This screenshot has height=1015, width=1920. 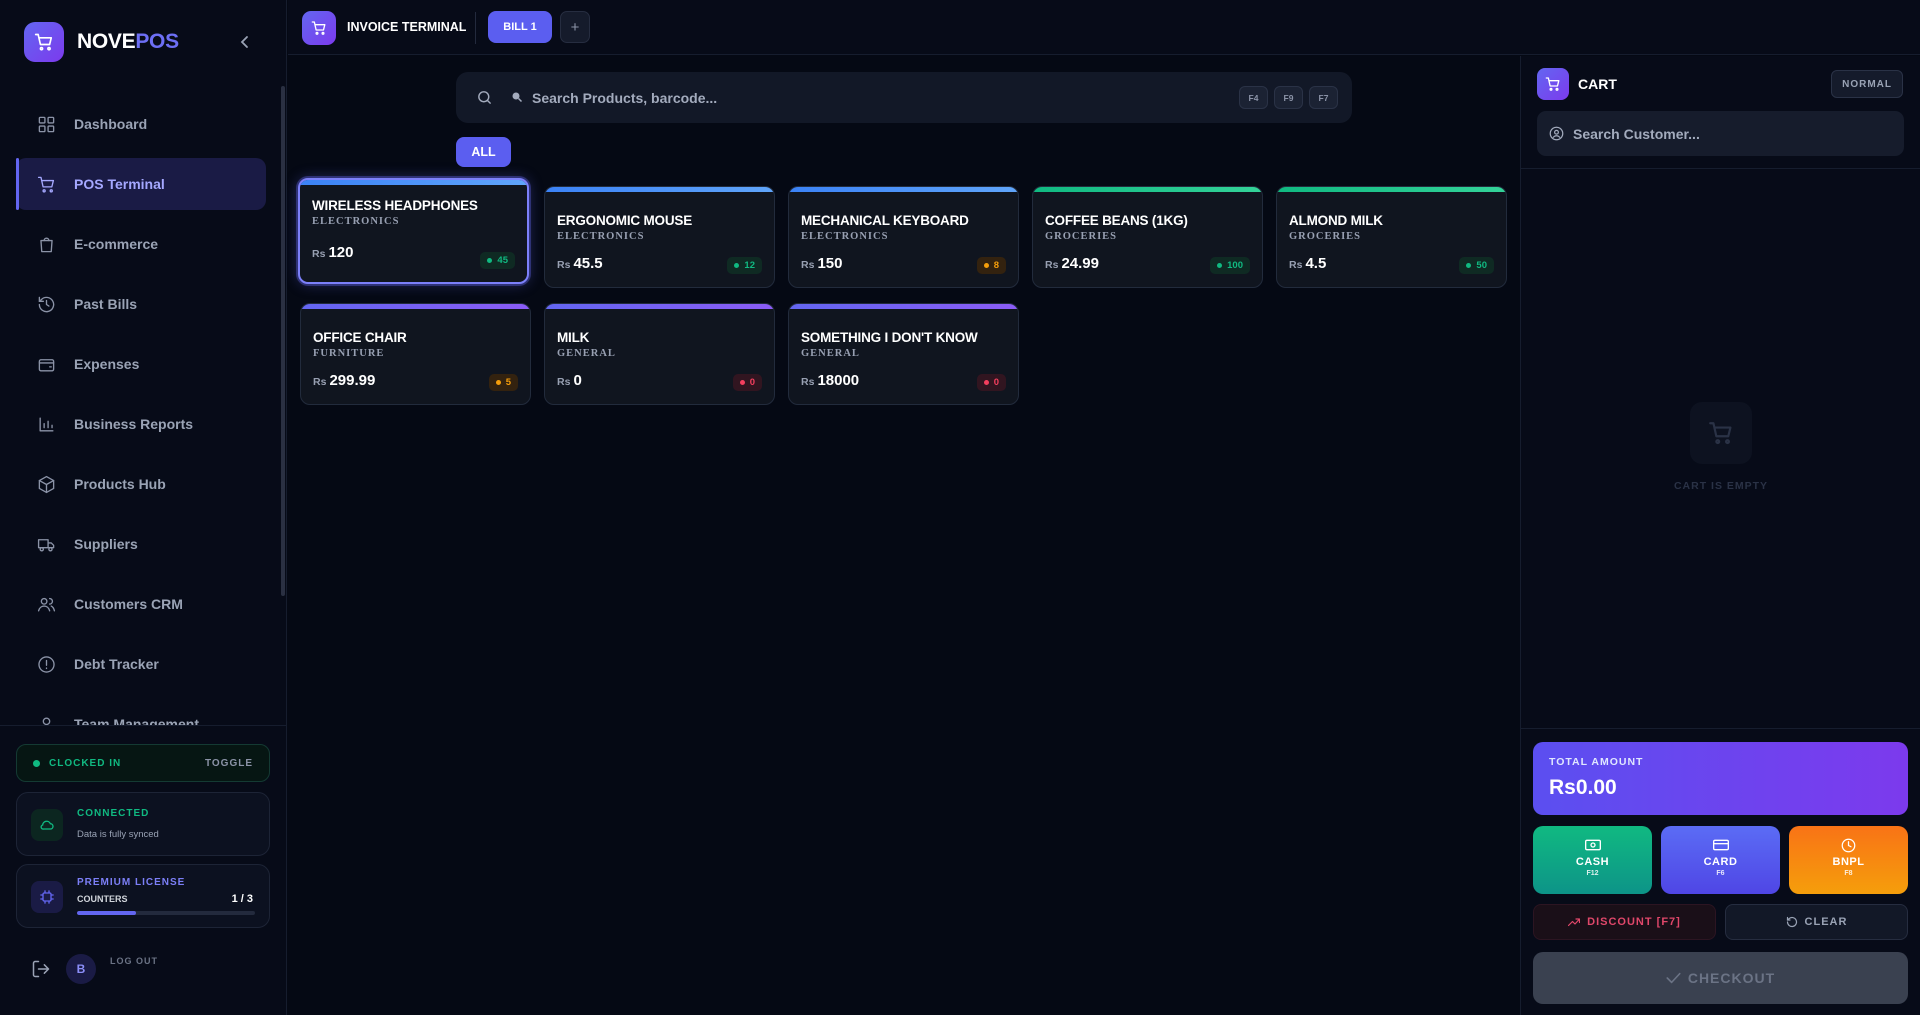 I want to click on pay-bnpl-label: BNPL, so click(x=1848, y=862).